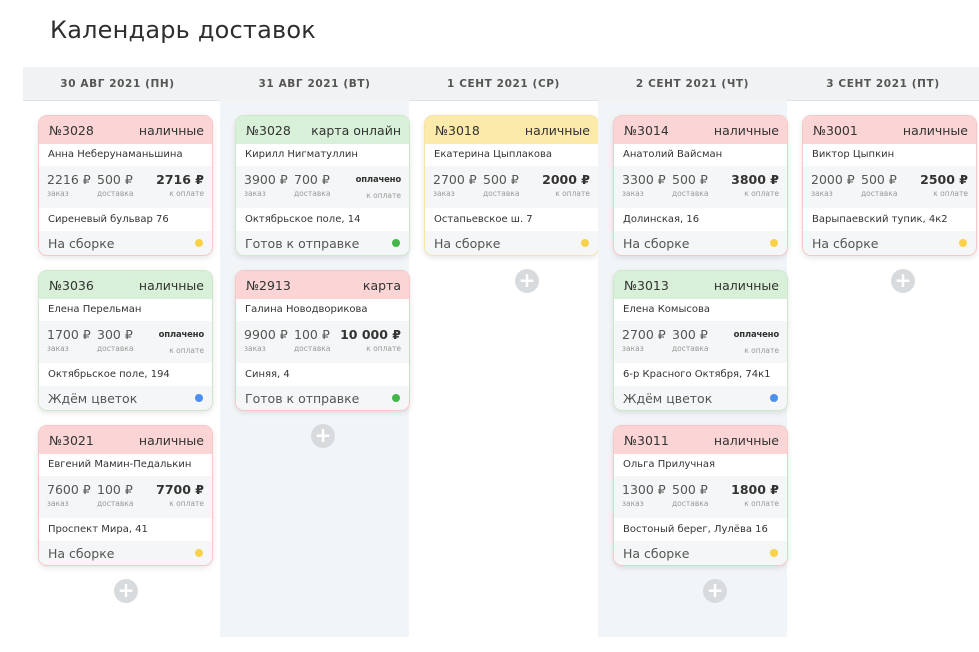 This screenshot has height=652, width=979. I want to click on customer-name: Анатолий Вайсман, so click(700, 155).